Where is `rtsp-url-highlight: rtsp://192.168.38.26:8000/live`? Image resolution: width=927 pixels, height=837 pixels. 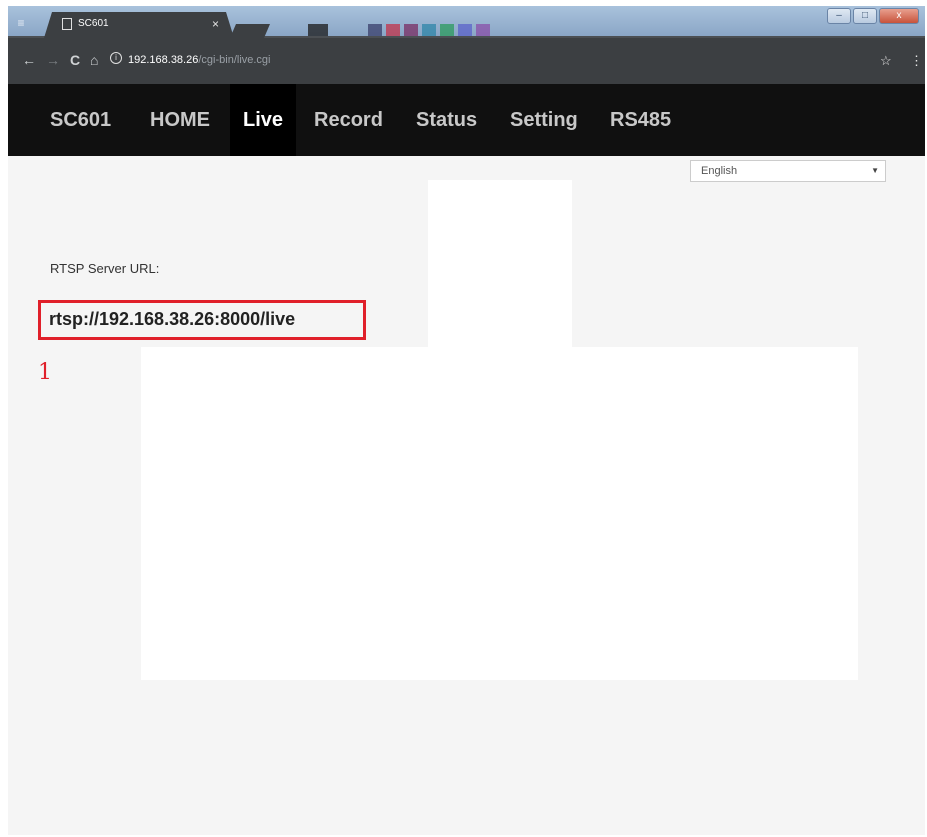
rtsp-url-highlight: rtsp://192.168.38.26:8000/live is located at coordinates (202, 320).